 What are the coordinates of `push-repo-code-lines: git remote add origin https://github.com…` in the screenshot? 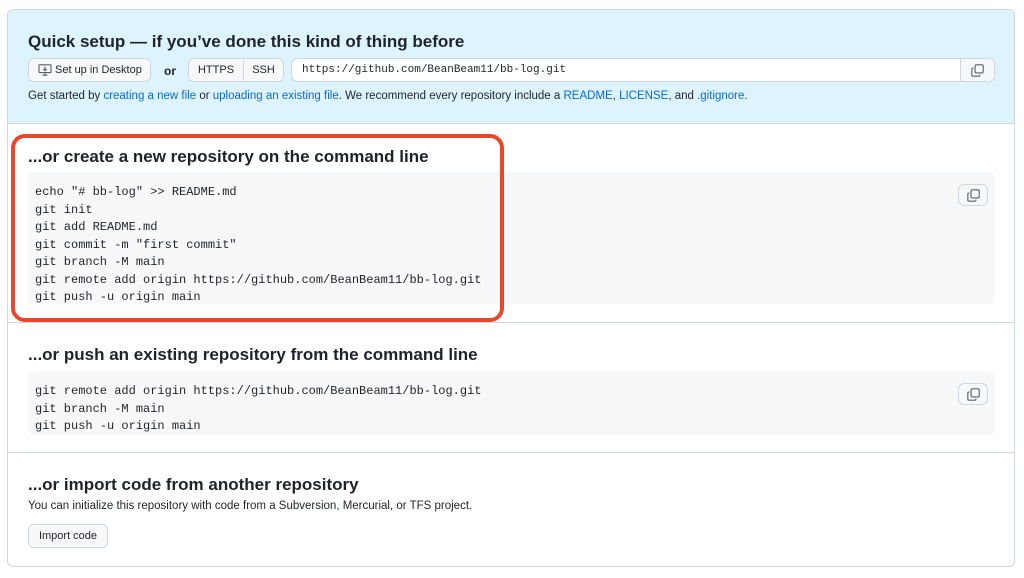 It's located at (254, 409).